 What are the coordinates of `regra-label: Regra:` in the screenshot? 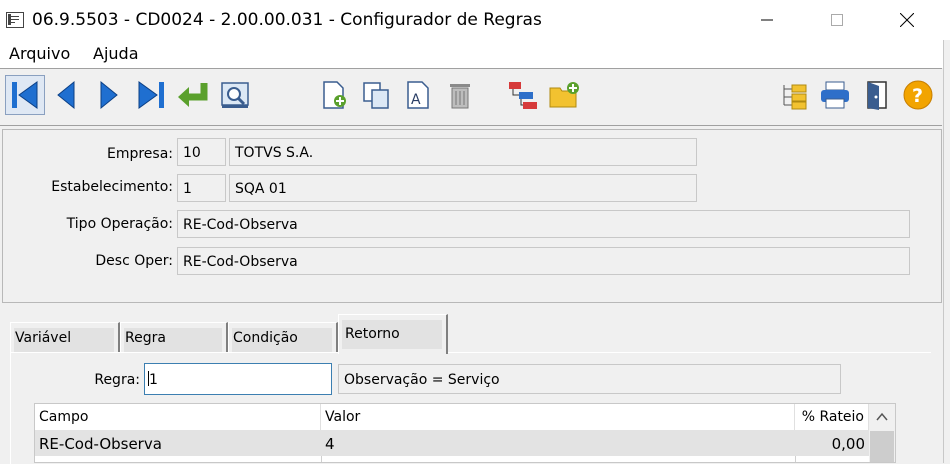 It's located at (117, 380).